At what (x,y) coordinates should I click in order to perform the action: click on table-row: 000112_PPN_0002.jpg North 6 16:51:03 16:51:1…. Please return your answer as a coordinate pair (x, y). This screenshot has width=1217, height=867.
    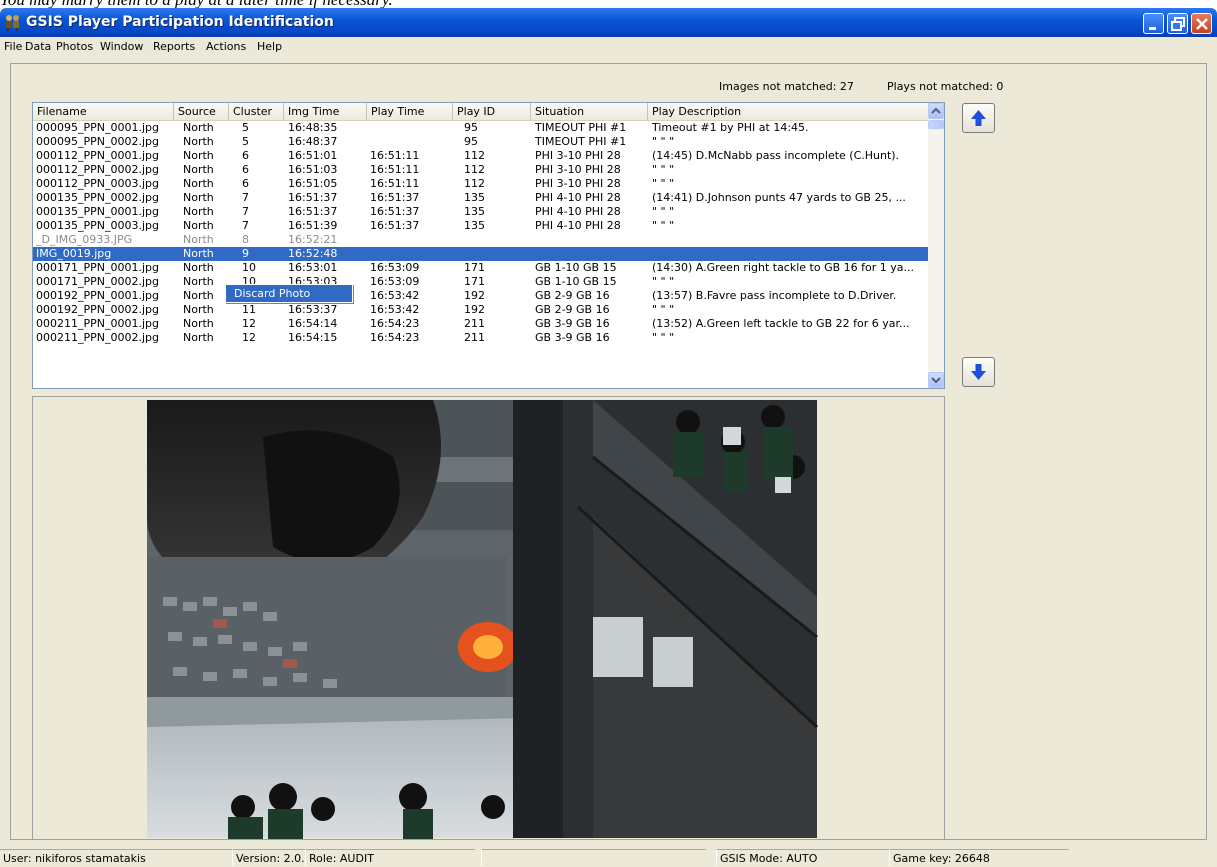
    Looking at the image, I should click on (481, 170).